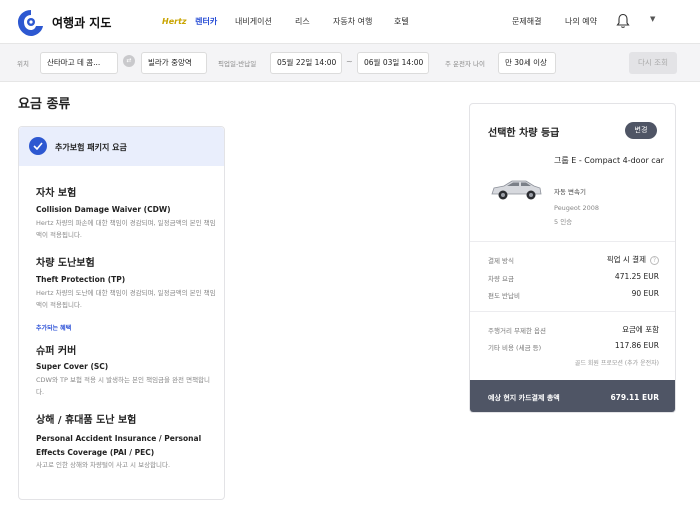  What do you see at coordinates (253, 21) in the screenshot?
I see `nav-item-navigation: 내비게이션` at bounding box center [253, 21].